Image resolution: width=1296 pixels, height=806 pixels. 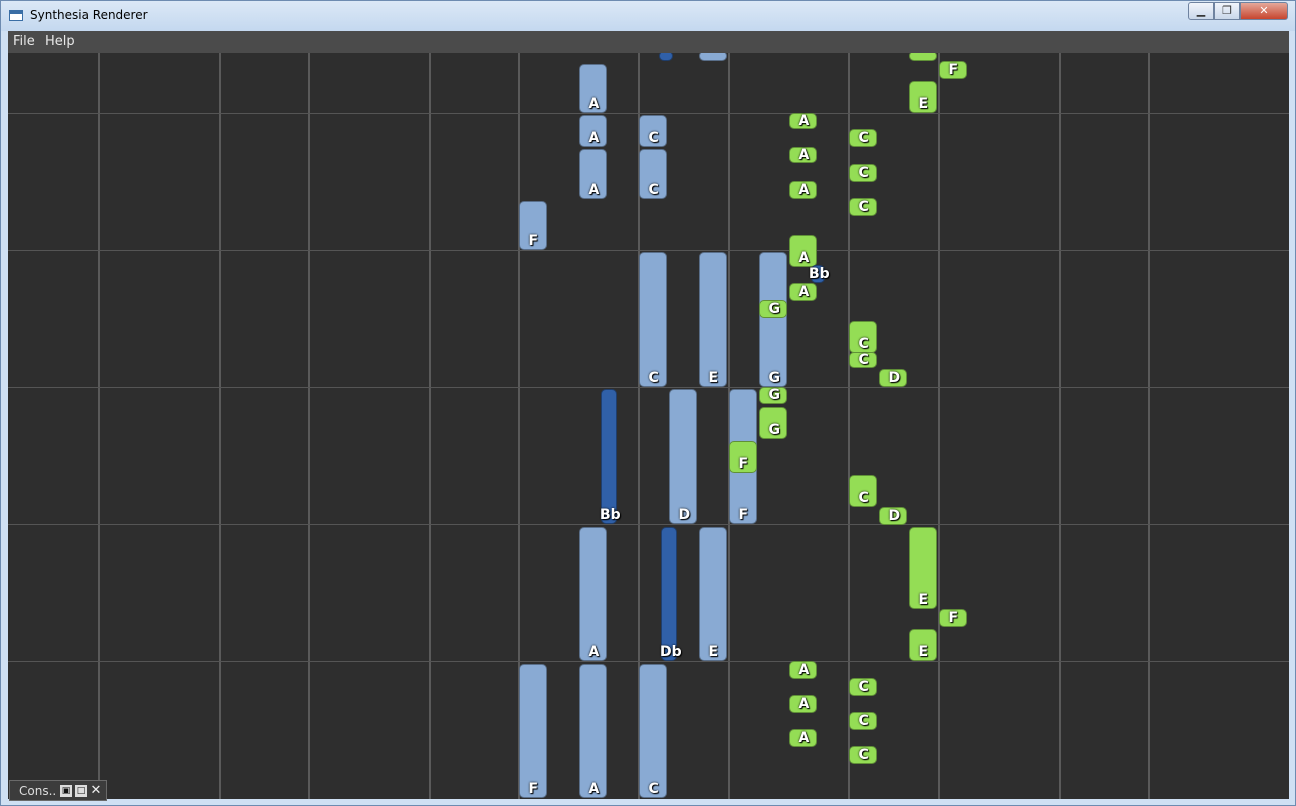 What do you see at coordinates (24, 41) in the screenshot?
I see `menu-file: File` at bounding box center [24, 41].